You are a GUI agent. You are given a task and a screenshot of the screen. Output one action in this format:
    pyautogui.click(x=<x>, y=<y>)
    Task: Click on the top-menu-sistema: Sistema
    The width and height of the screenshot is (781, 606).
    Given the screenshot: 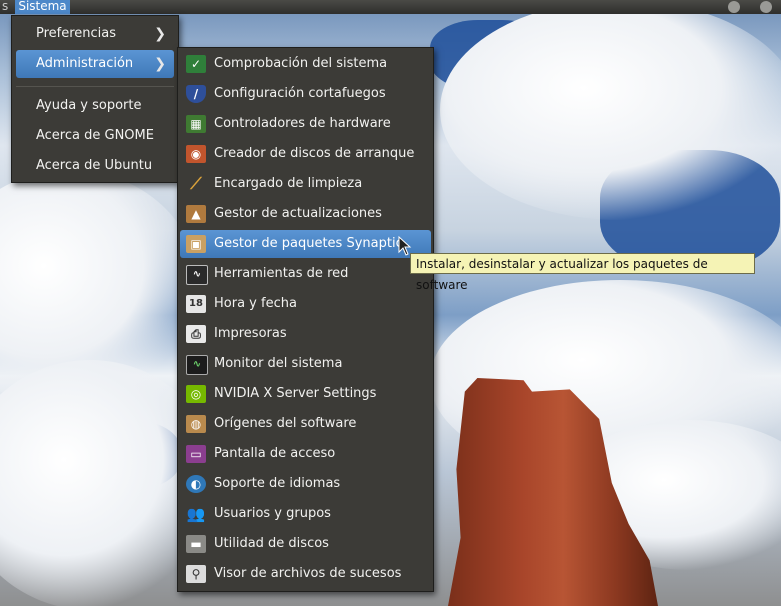 What is the action you would take?
    pyautogui.click(x=42, y=7)
    